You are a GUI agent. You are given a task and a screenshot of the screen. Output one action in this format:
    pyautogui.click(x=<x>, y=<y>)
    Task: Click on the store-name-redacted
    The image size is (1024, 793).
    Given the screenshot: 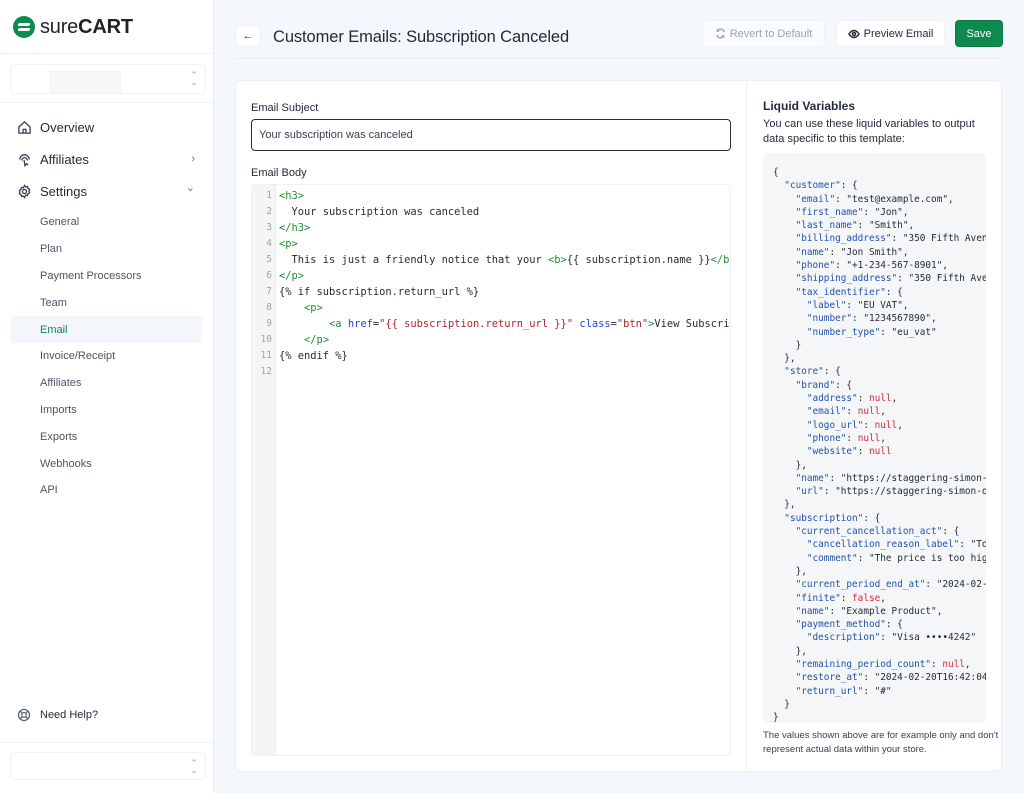 What is the action you would take?
    pyautogui.click(x=85, y=82)
    